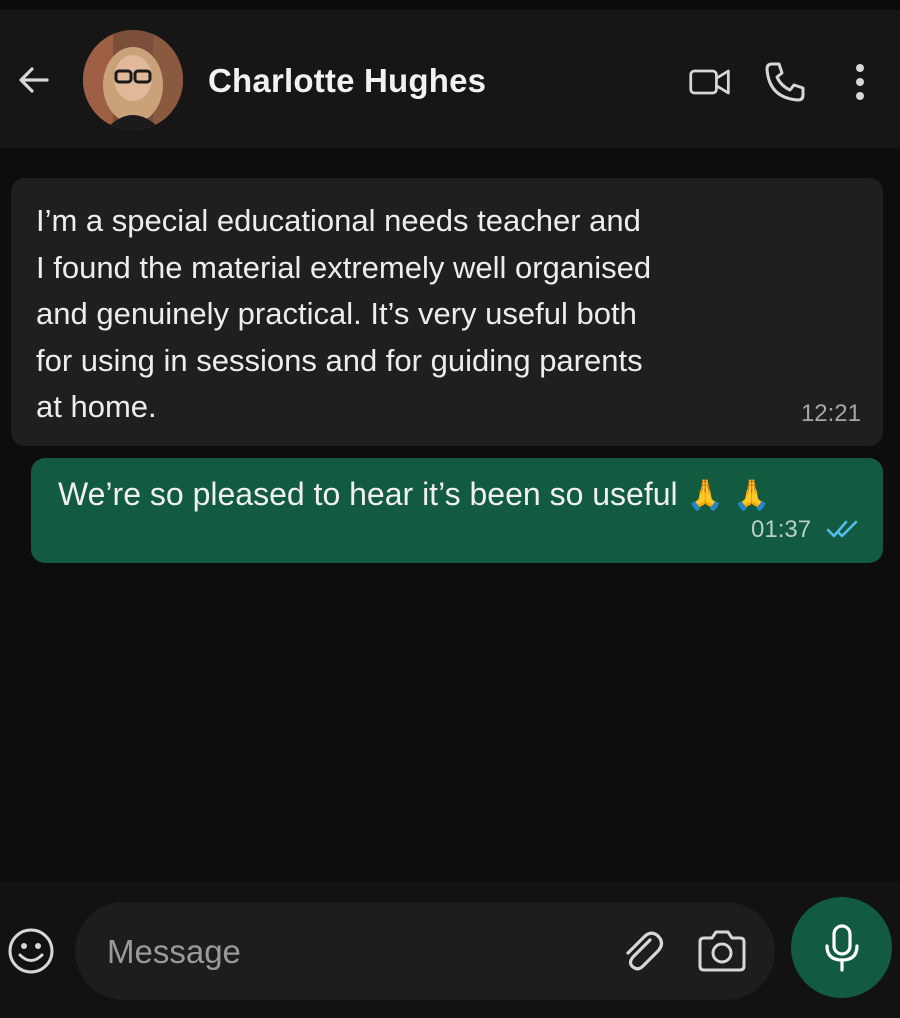 The height and width of the screenshot is (1018, 900). I want to click on more-options-button, so click(860, 82).